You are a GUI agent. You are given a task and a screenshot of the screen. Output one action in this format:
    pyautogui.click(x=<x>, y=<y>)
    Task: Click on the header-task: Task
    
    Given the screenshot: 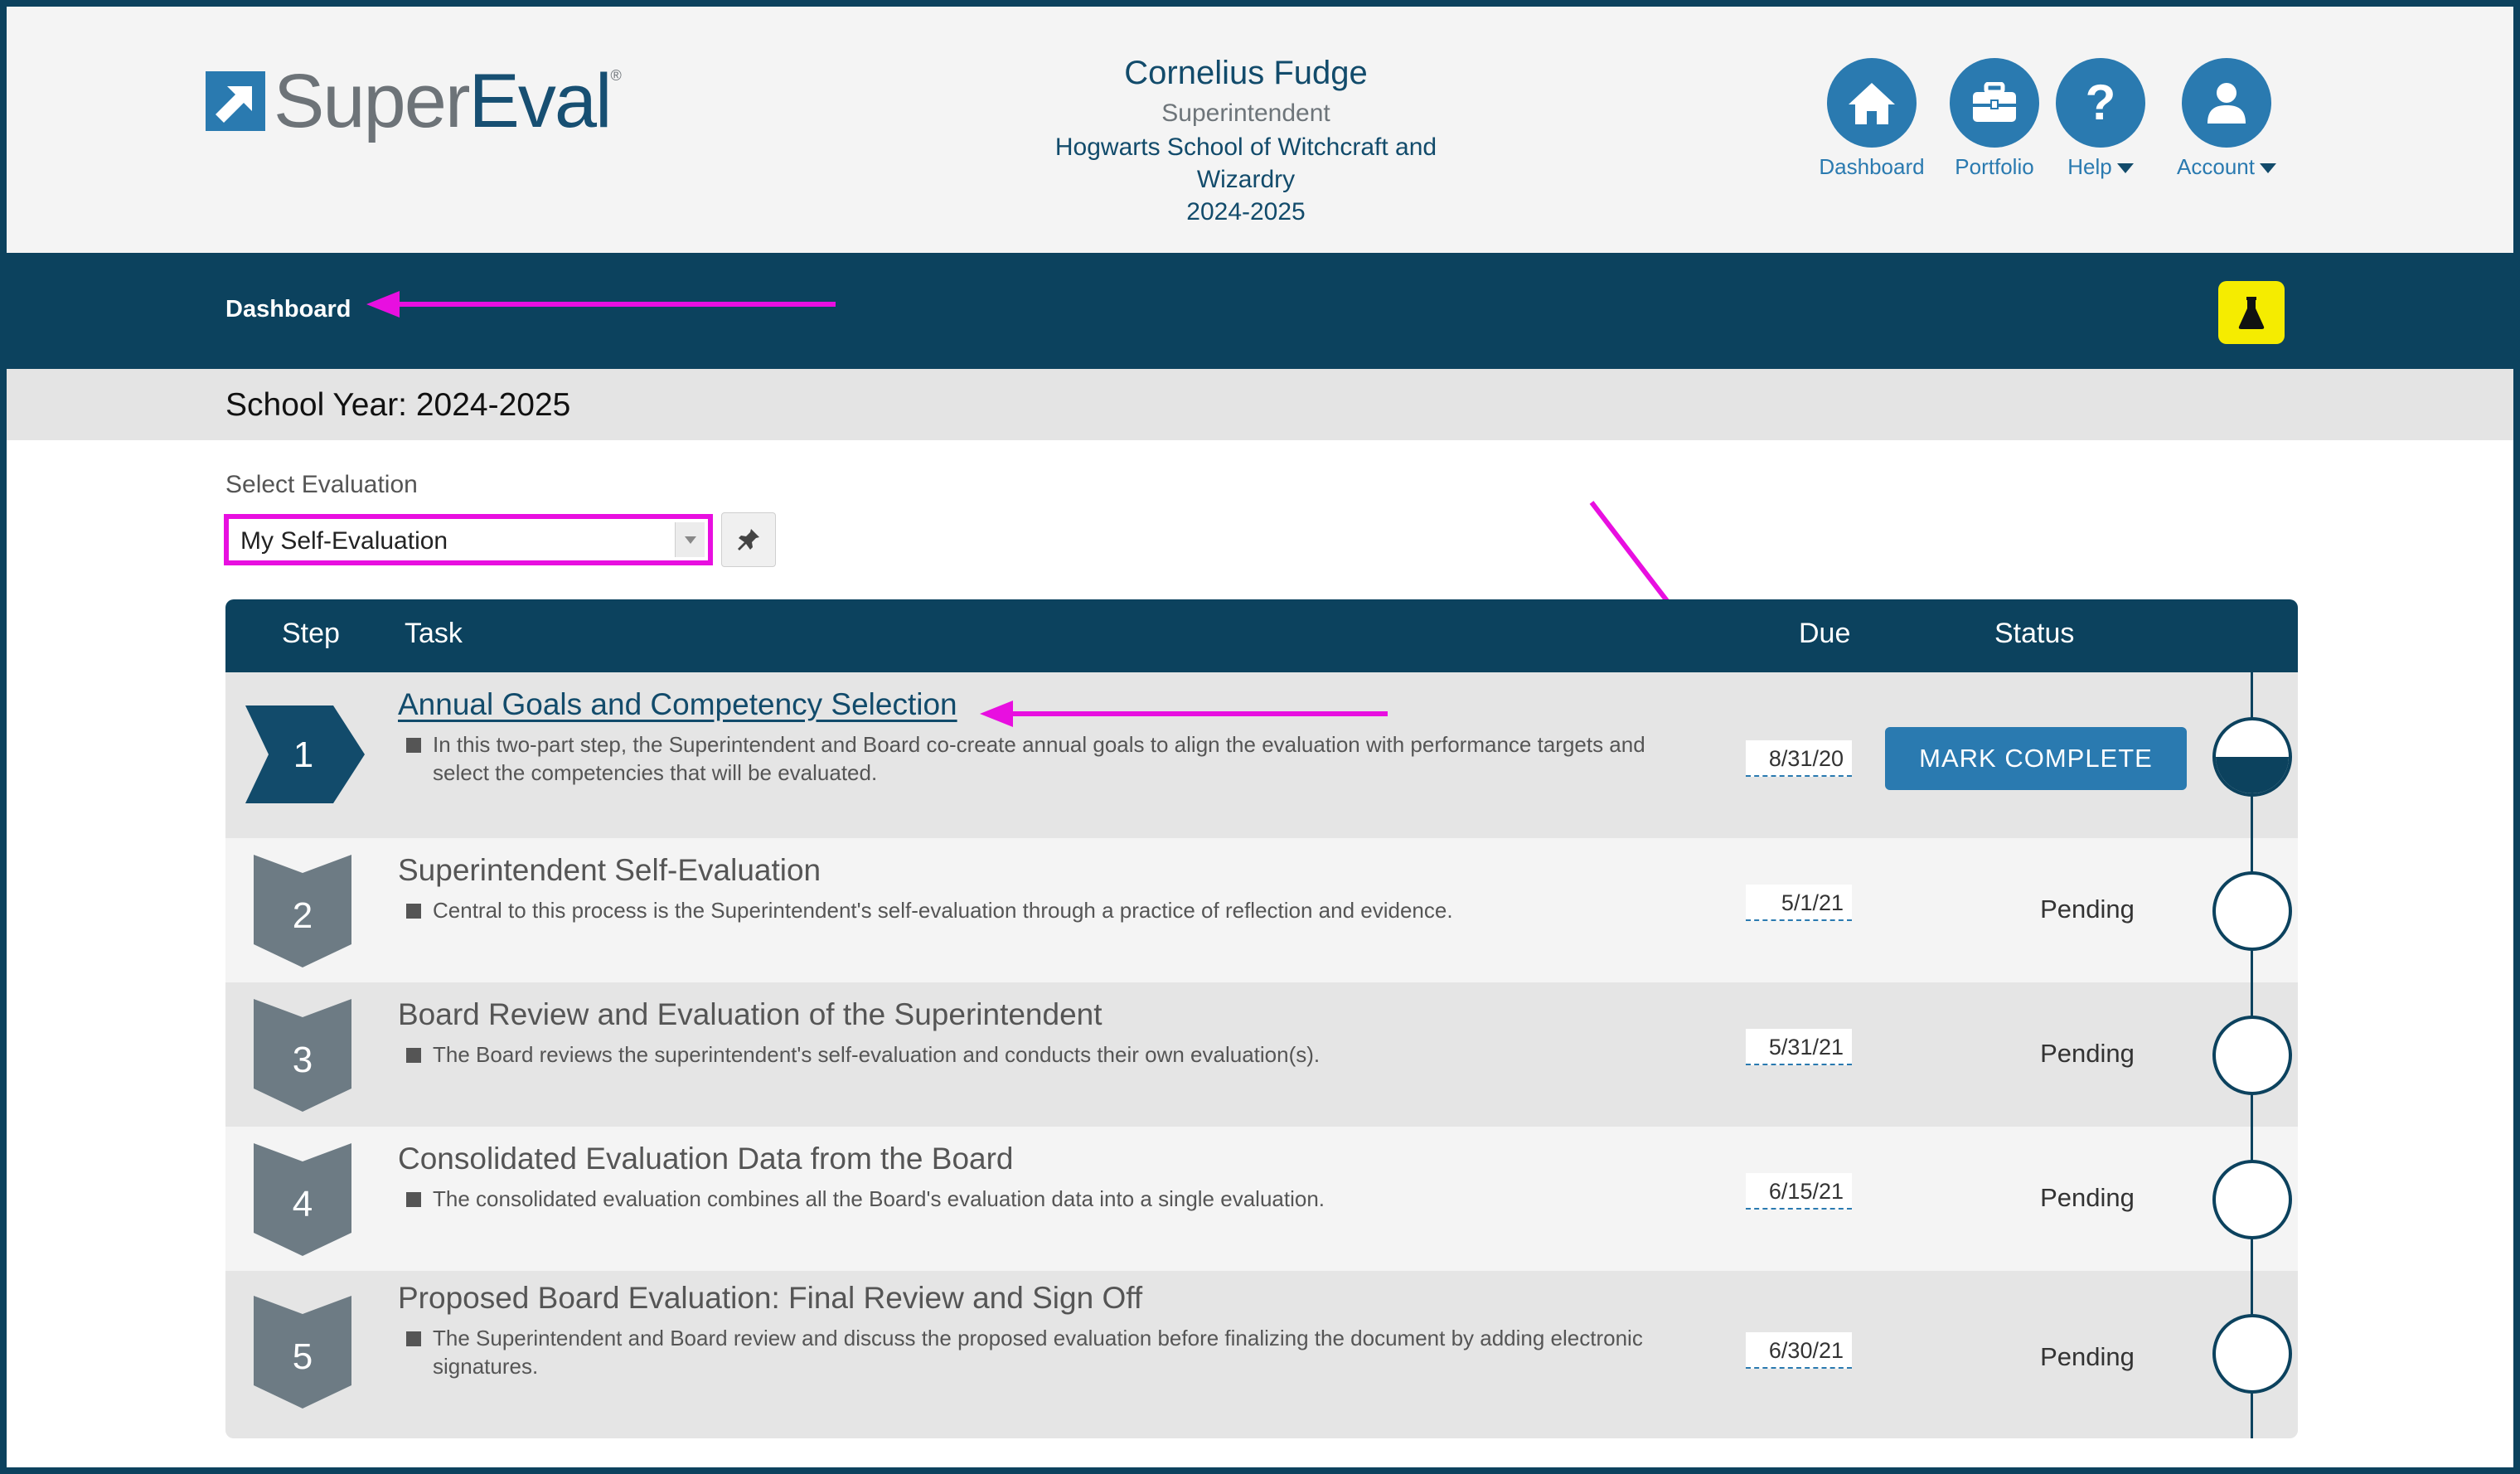 What is the action you would take?
    pyautogui.click(x=434, y=633)
    